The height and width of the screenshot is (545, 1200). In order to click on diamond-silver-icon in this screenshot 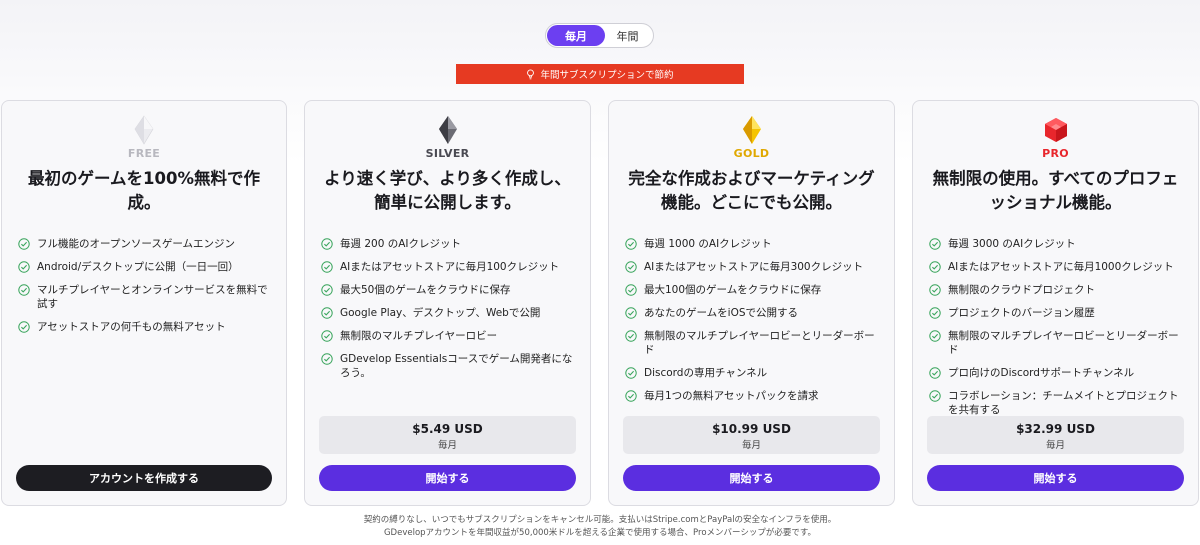, I will do `click(447, 130)`.